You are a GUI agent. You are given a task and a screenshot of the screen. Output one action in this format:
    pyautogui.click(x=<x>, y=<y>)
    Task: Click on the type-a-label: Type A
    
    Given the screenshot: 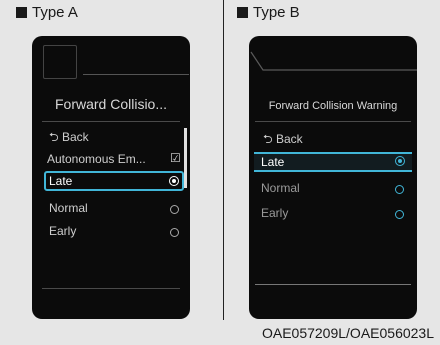 What is the action you would take?
    pyautogui.click(x=55, y=12)
    